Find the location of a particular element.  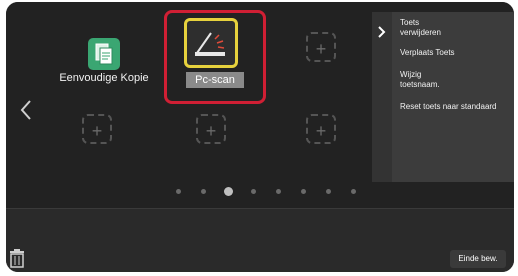

page-indicator is located at coordinates (276, 191).